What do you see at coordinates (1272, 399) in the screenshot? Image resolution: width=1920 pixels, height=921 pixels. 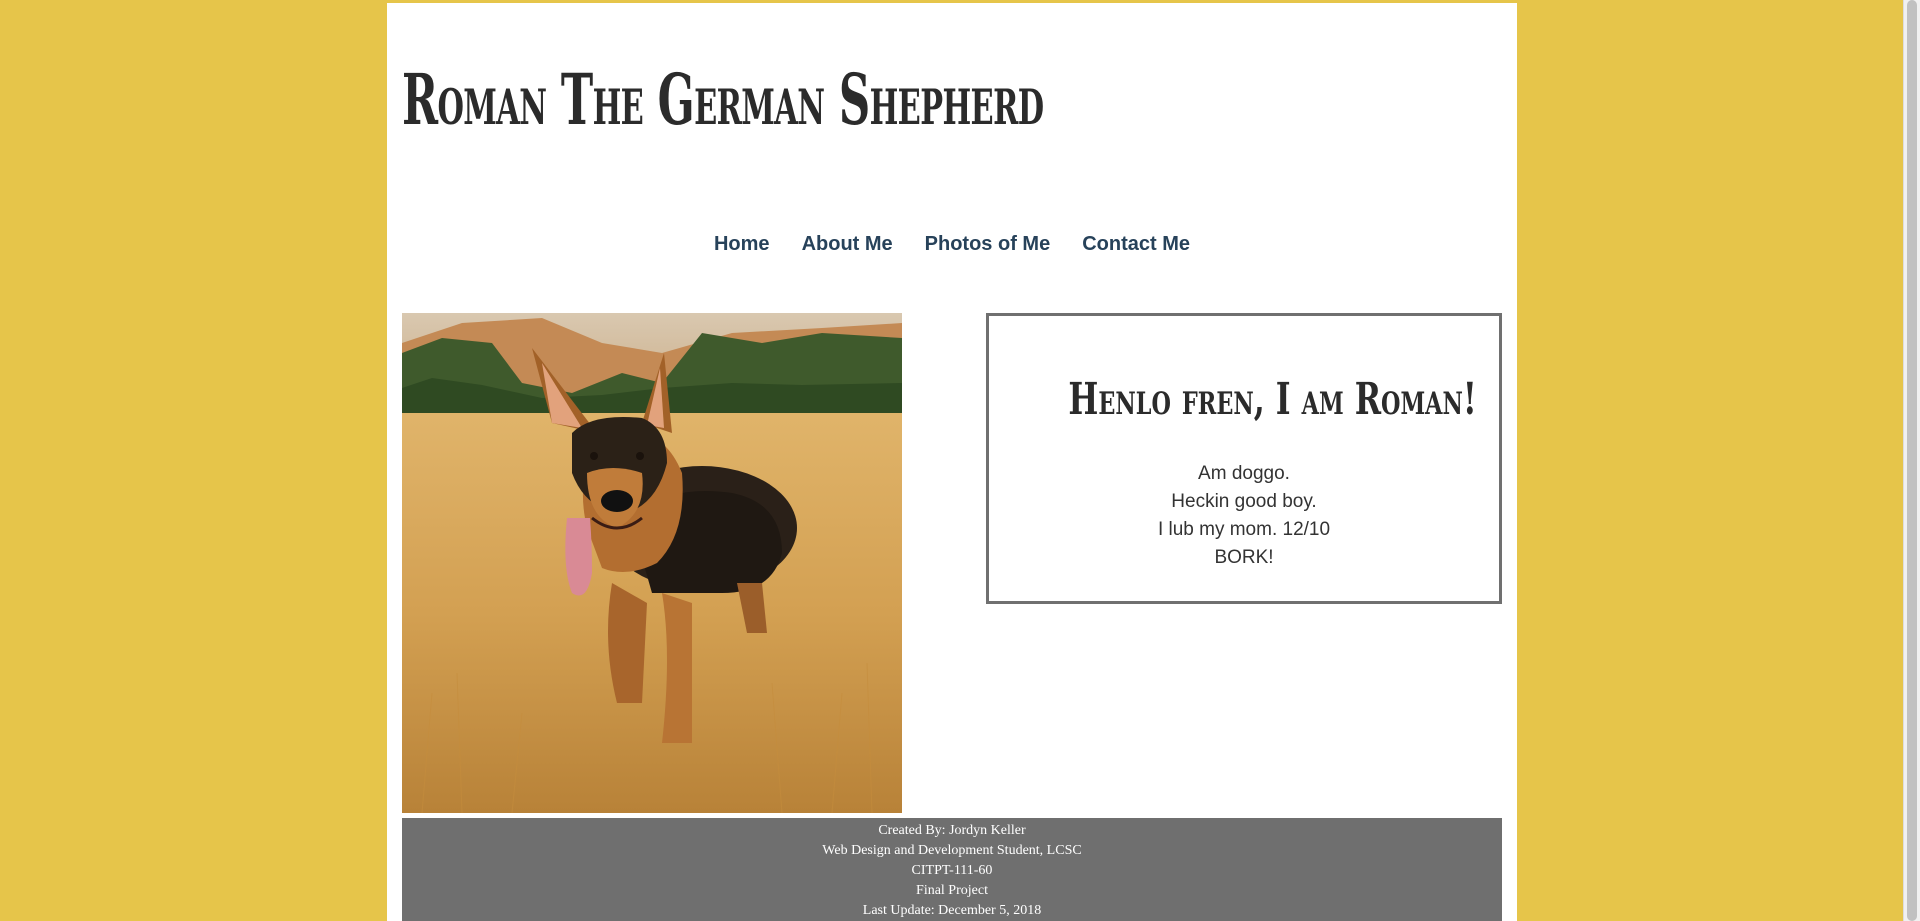 I see `intro-heading: Henlo fren, I am Roman!` at bounding box center [1272, 399].